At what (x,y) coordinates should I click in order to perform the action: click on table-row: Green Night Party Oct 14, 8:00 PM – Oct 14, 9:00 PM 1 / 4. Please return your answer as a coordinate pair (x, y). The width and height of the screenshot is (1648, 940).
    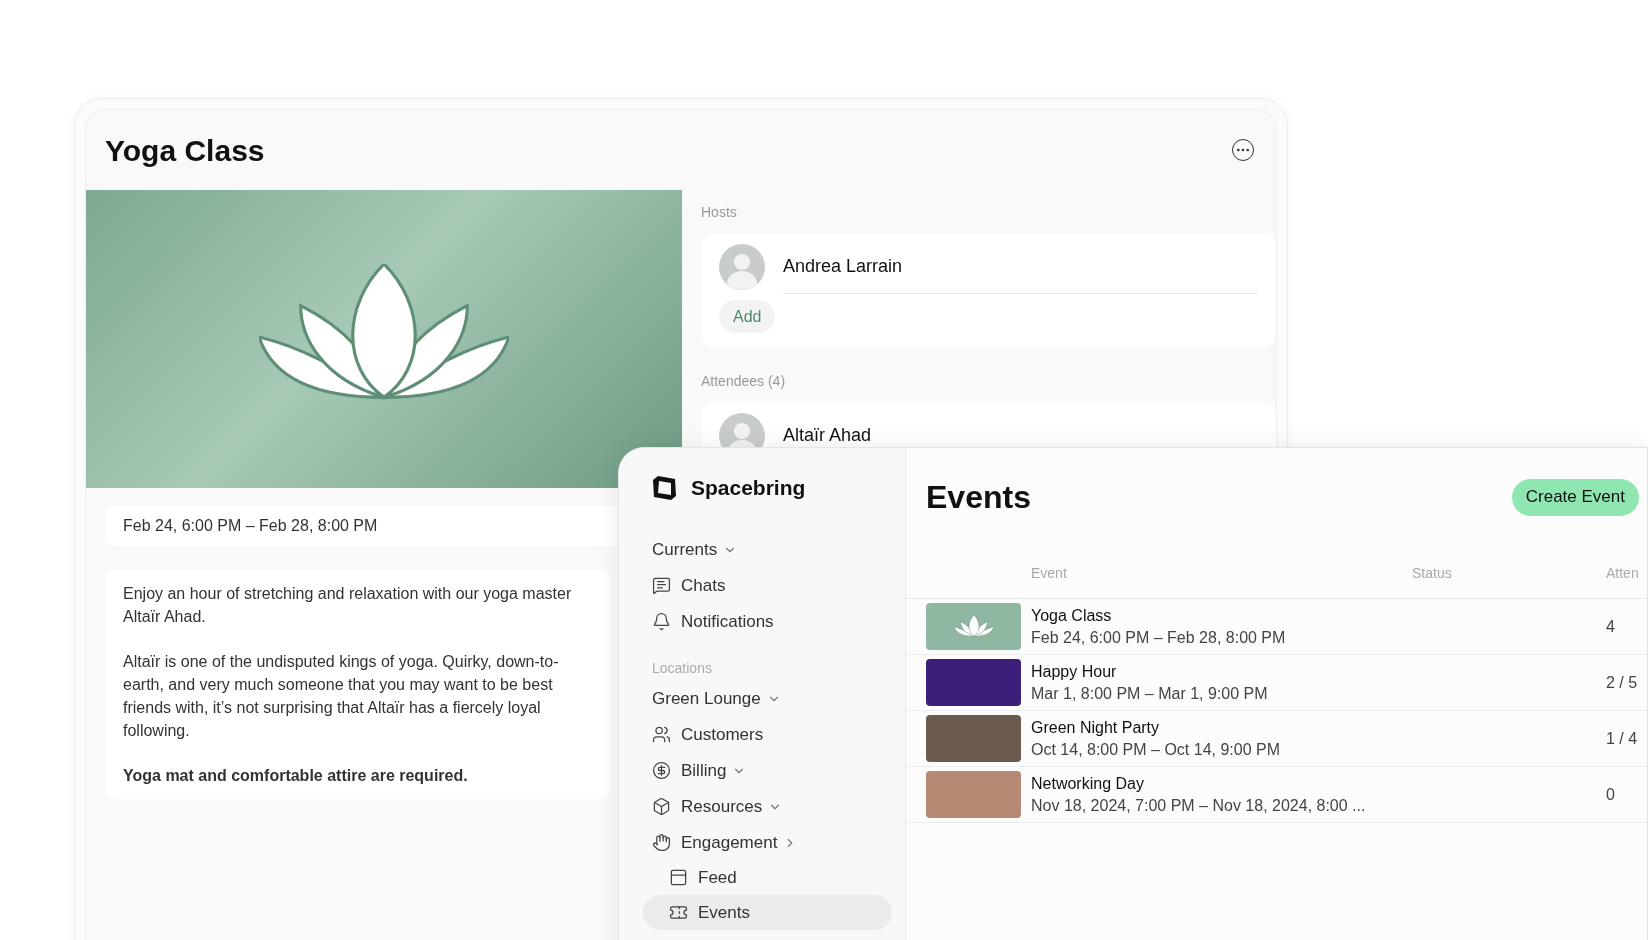
    Looking at the image, I should click on (1276, 739).